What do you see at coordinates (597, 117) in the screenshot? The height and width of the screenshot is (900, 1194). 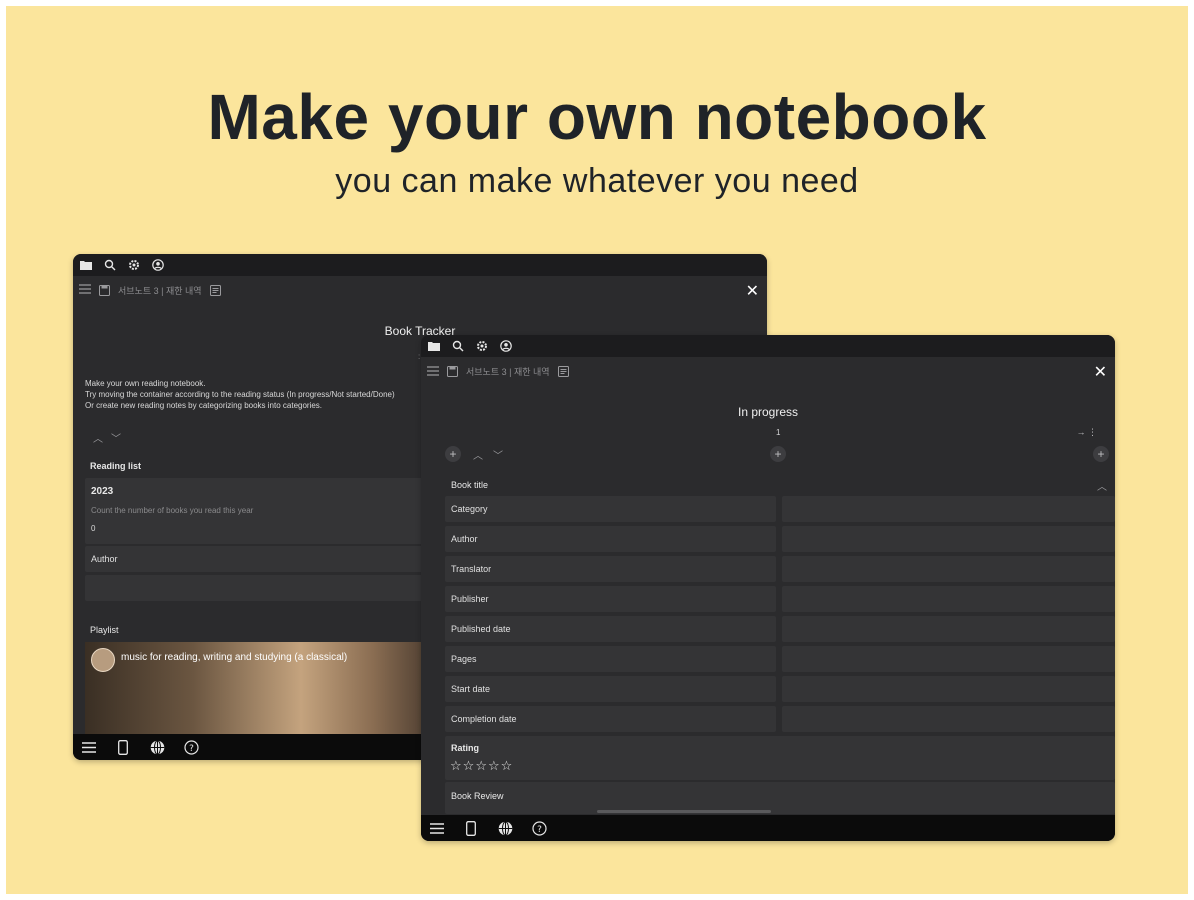 I see `headline: Make your own notebook` at bounding box center [597, 117].